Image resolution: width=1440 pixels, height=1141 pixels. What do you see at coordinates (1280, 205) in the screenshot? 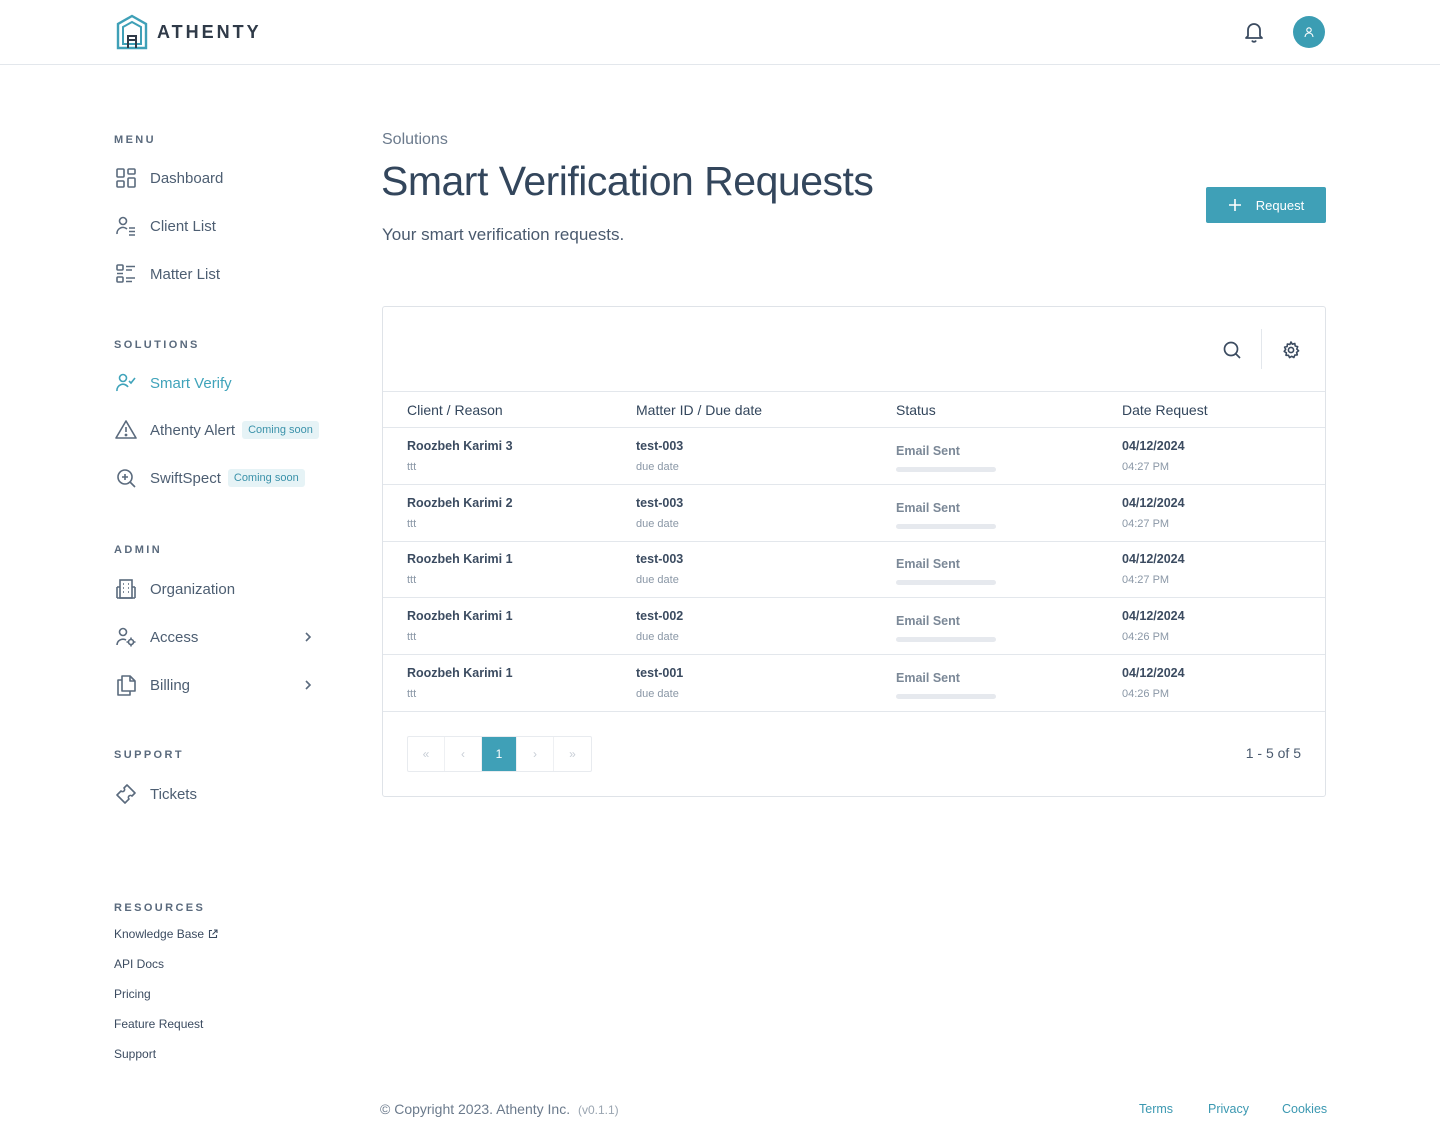
I see `new-request-label: Request` at bounding box center [1280, 205].